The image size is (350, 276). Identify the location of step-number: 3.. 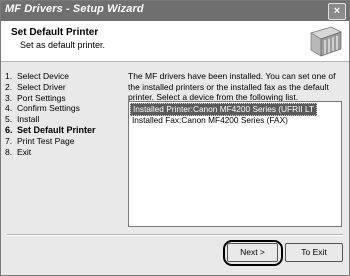
(9, 97).